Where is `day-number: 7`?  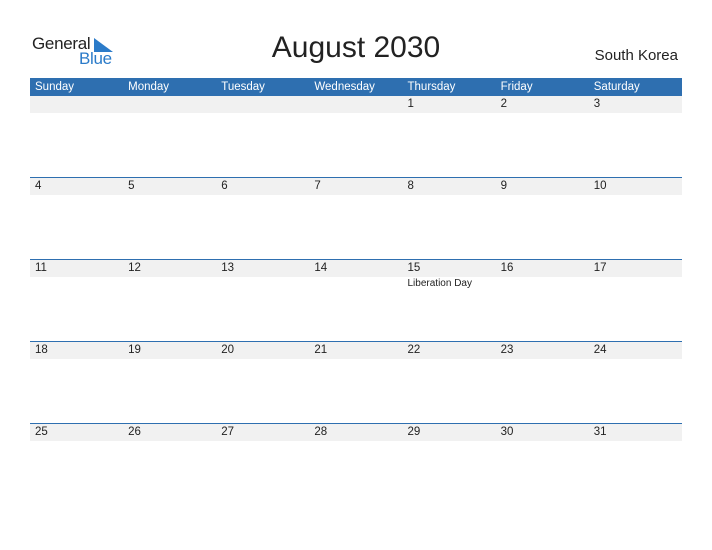
day-number: 7 is located at coordinates (317, 186).